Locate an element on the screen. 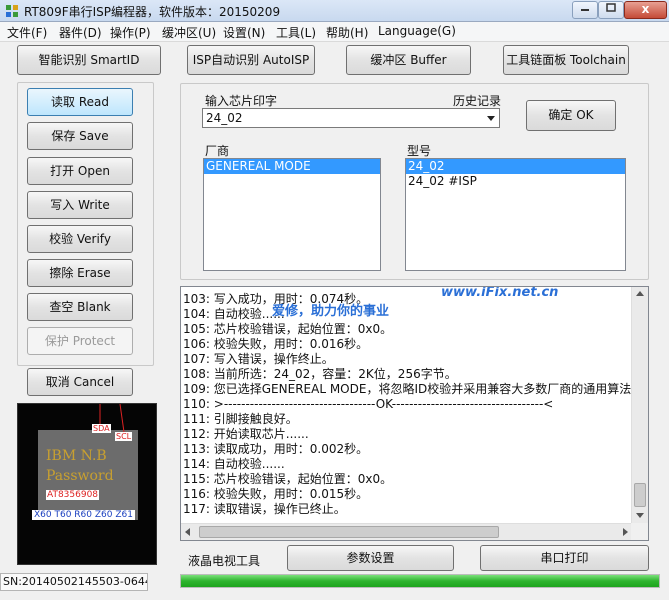 Image resolution: width=669 pixels, height=600 pixels. log-line: 108: 当前所选：24_02，容量：2K位，256字节。 is located at coordinates (320, 374).